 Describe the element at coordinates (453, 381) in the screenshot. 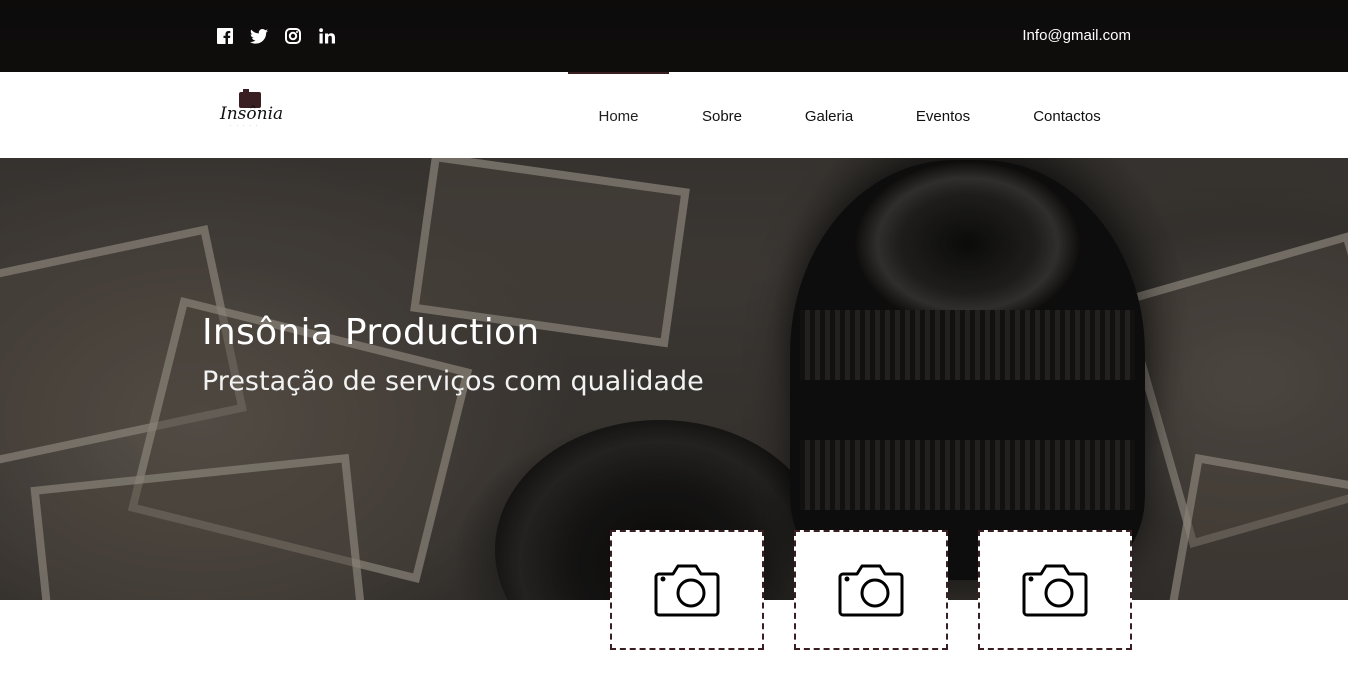

I see `hero-subtitle: Prestação de serviços com qualidade` at that location.